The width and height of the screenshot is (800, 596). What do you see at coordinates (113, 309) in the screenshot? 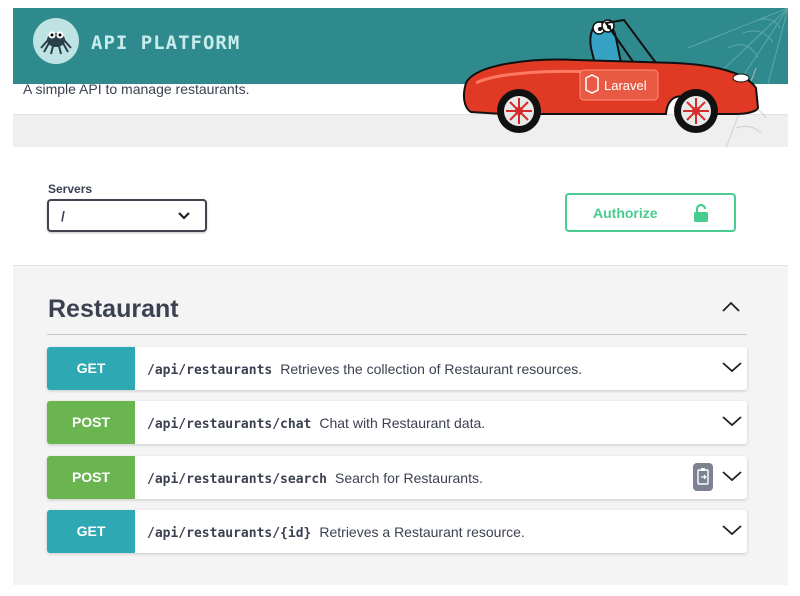
I see `tag-title-restaurant: Restaurant` at bounding box center [113, 309].